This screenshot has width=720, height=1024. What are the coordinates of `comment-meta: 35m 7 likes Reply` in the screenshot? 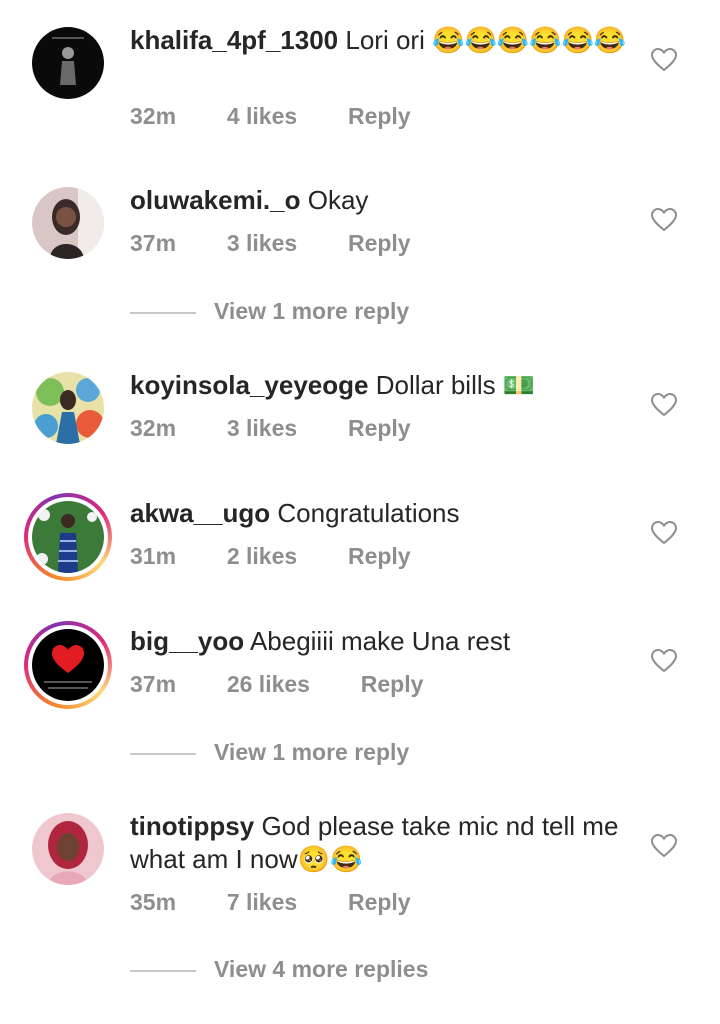 It's located at (270, 902).